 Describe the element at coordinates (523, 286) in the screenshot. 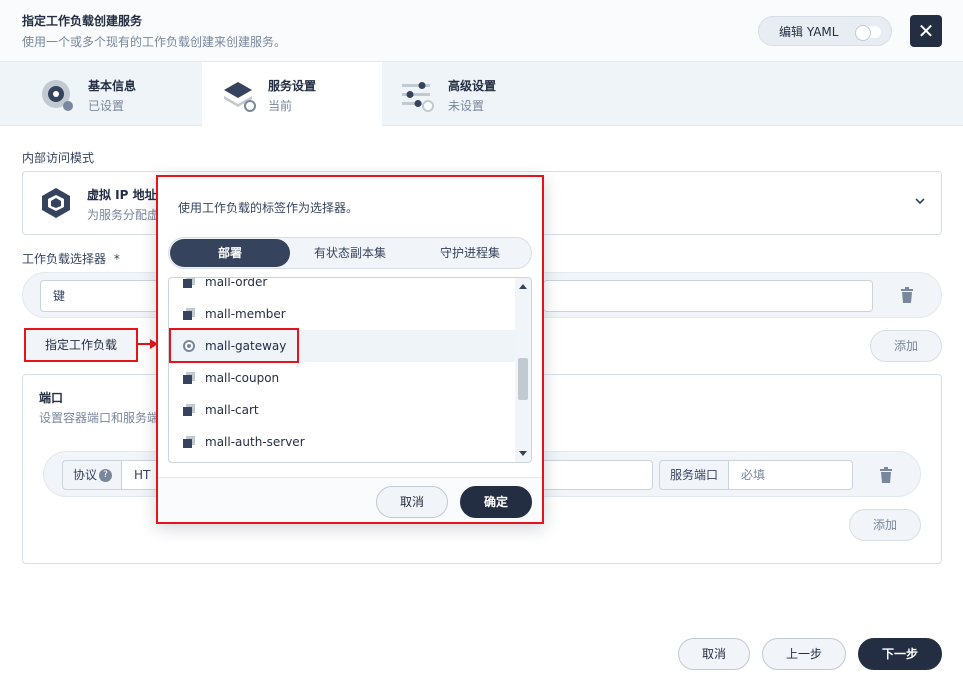

I see `scroll-up-icon` at that location.